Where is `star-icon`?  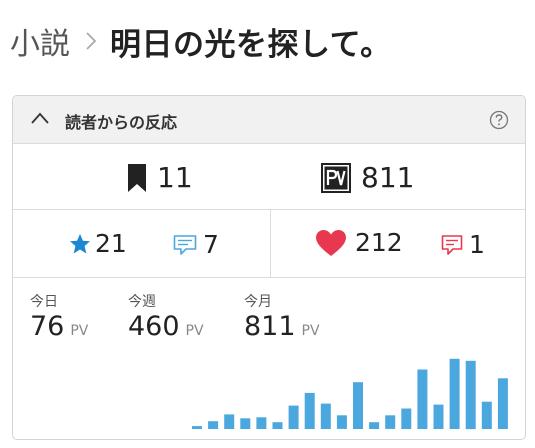 star-icon is located at coordinates (80, 243).